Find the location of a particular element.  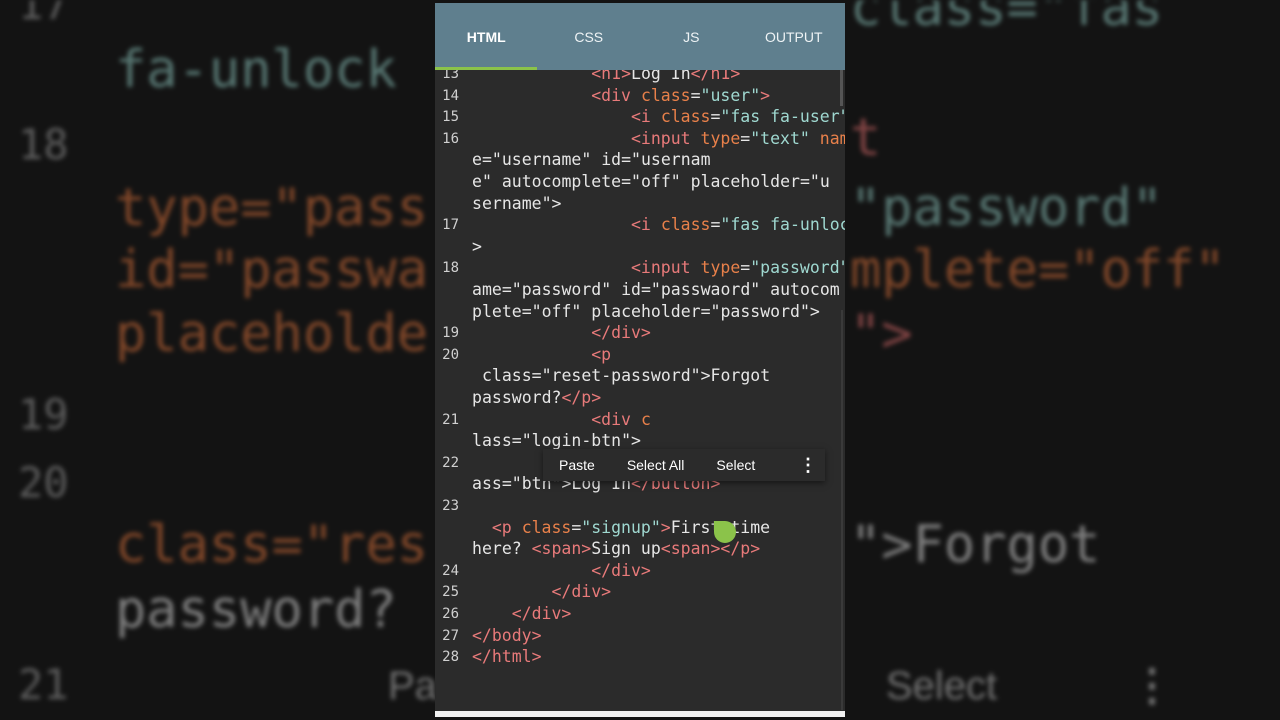

line-number: 25 is located at coordinates (450, 592).